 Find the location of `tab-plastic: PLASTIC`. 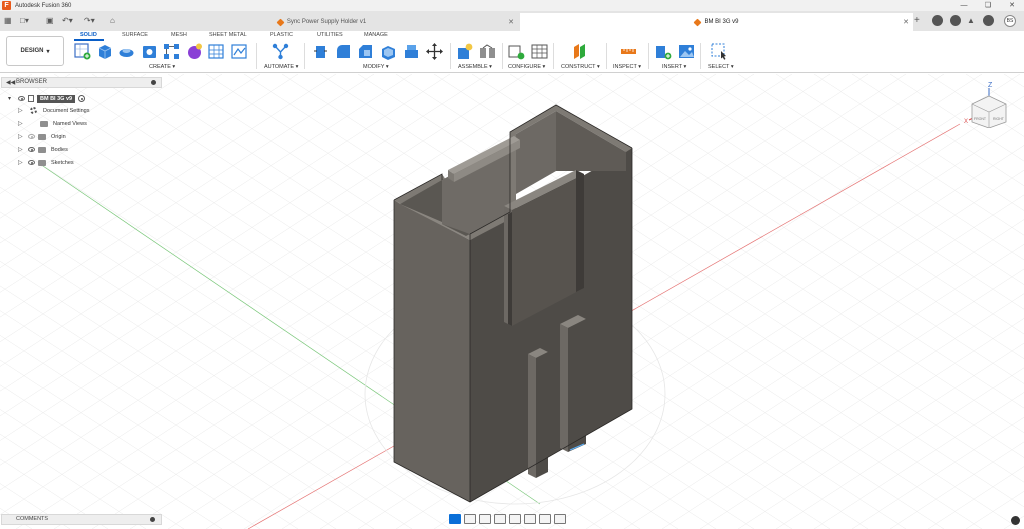

tab-plastic: PLASTIC is located at coordinates (281, 35).